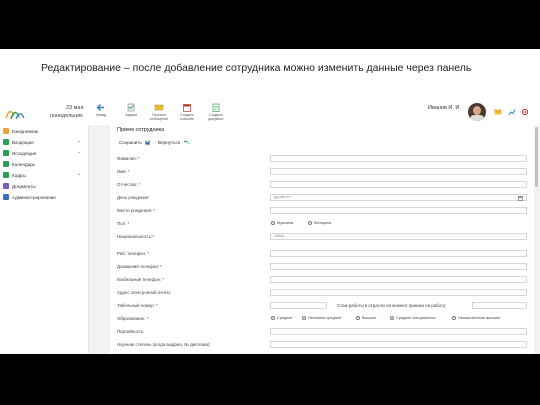 The width and height of the screenshot is (540, 405). Describe the element at coordinates (398, 184) in the screenshot. I see `patronymic-field` at that location.